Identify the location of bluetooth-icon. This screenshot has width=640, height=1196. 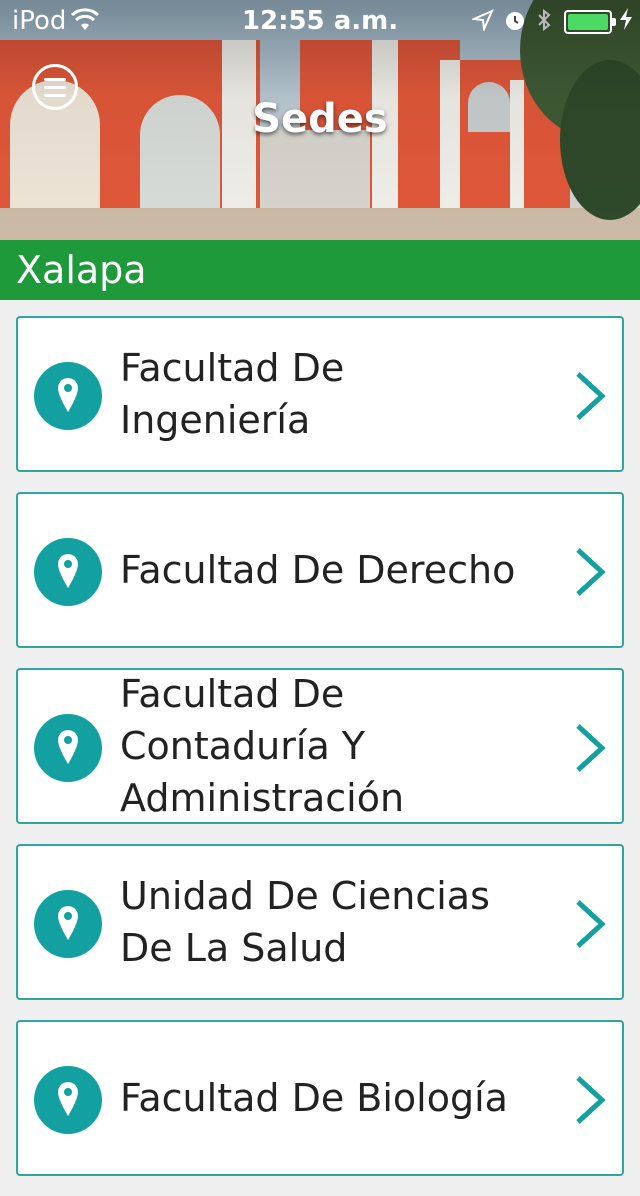
(544, 23).